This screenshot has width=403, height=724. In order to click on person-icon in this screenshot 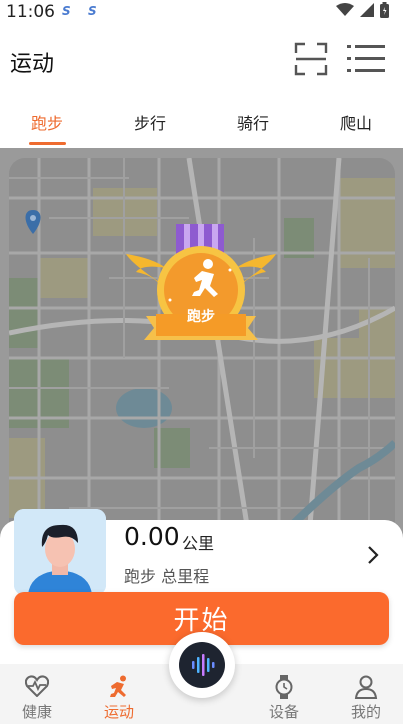, I will do `click(366, 687)`.